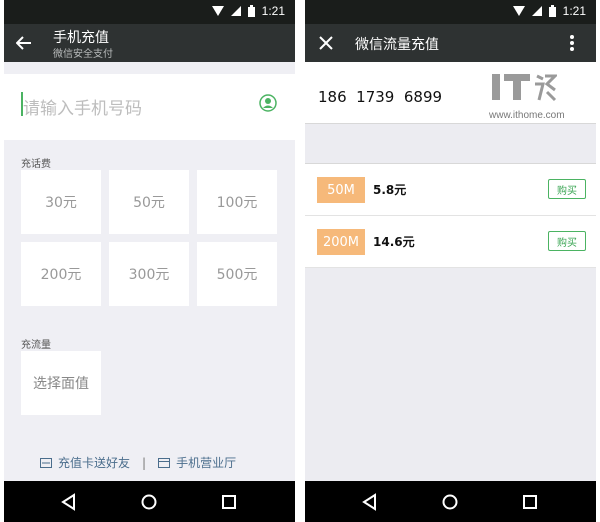 Image resolution: width=600 pixels, height=522 pixels. Describe the element at coordinates (326, 43) in the screenshot. I see `close-icon` at that location.